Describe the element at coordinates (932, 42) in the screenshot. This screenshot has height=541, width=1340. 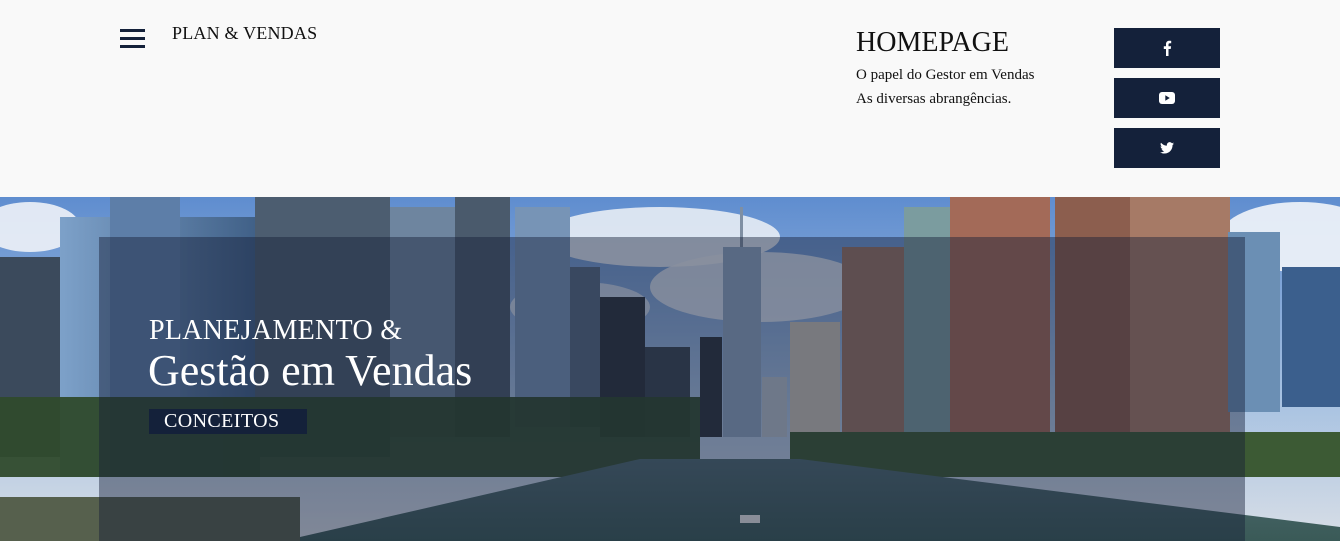
I see `homepage-title: HOMEPAGE` at that location.